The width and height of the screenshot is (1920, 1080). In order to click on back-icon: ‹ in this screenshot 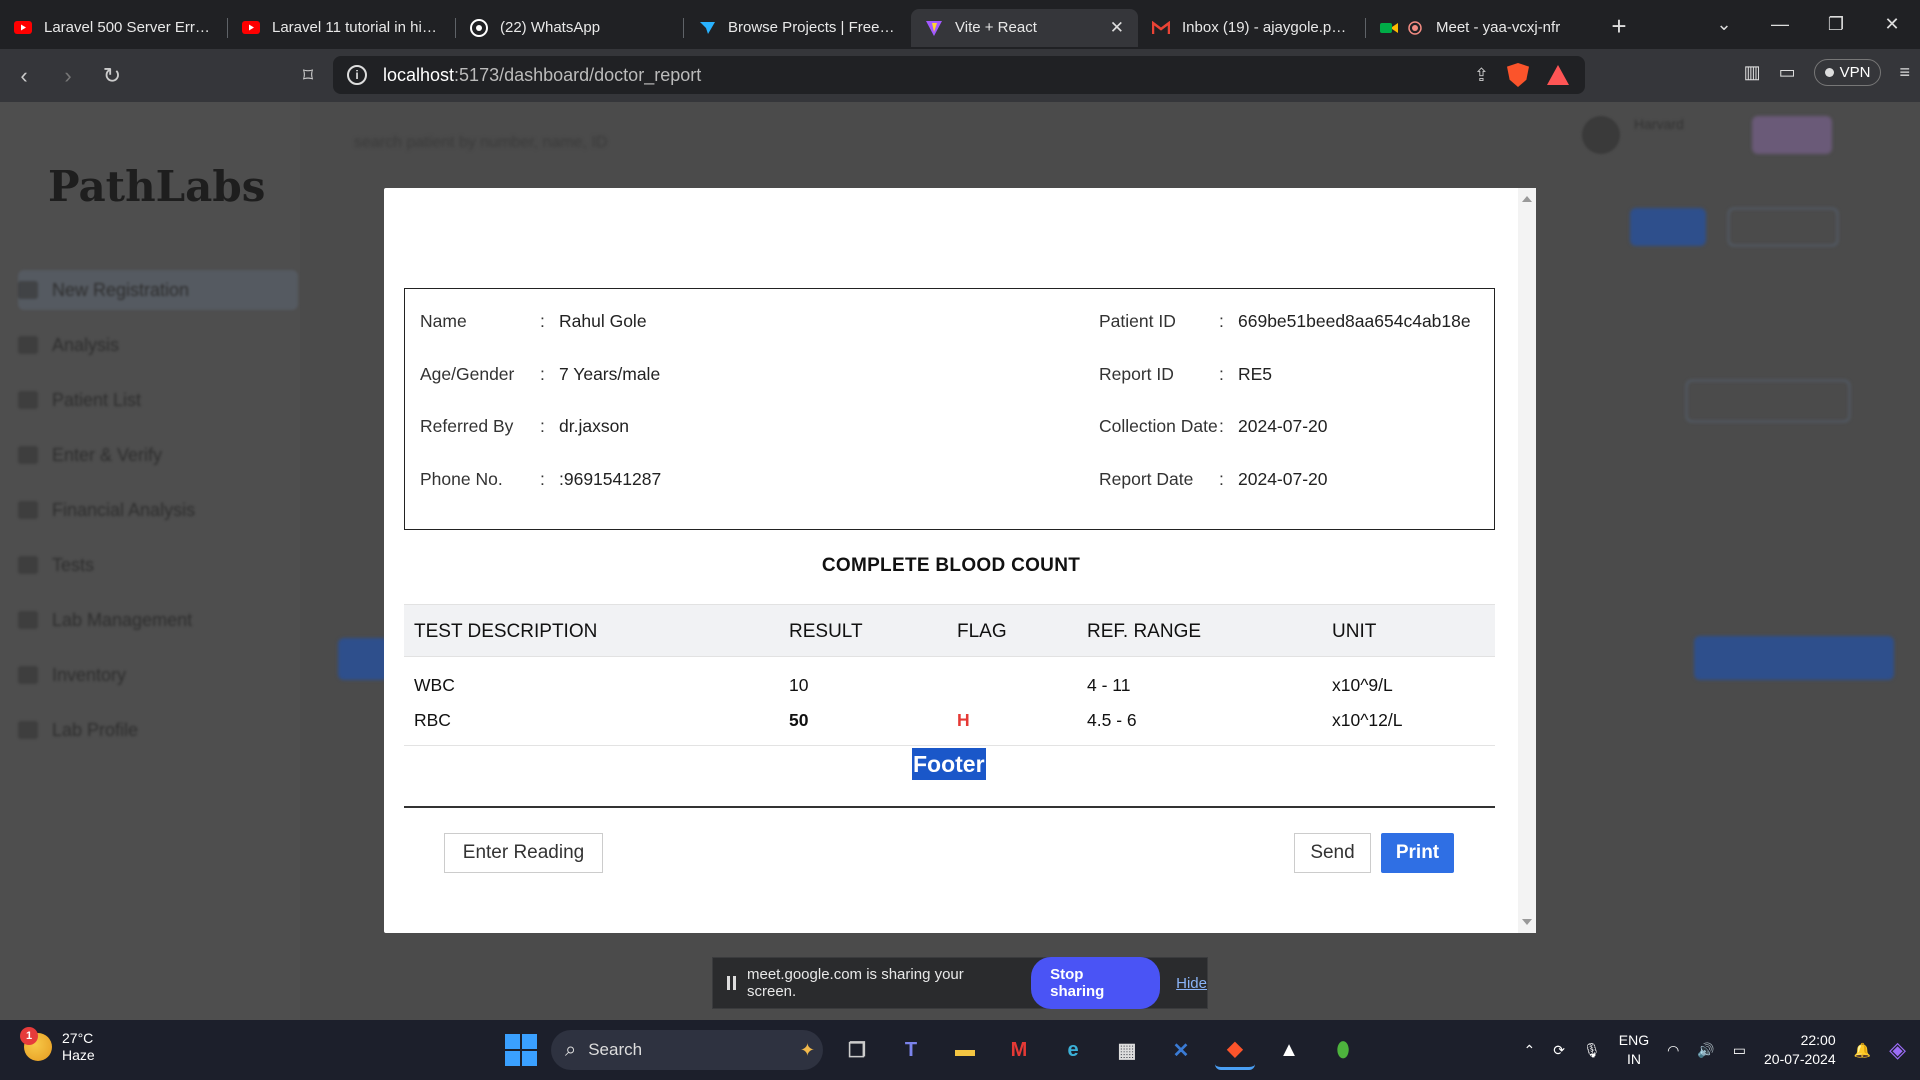, I will do `click(24, 76)`.